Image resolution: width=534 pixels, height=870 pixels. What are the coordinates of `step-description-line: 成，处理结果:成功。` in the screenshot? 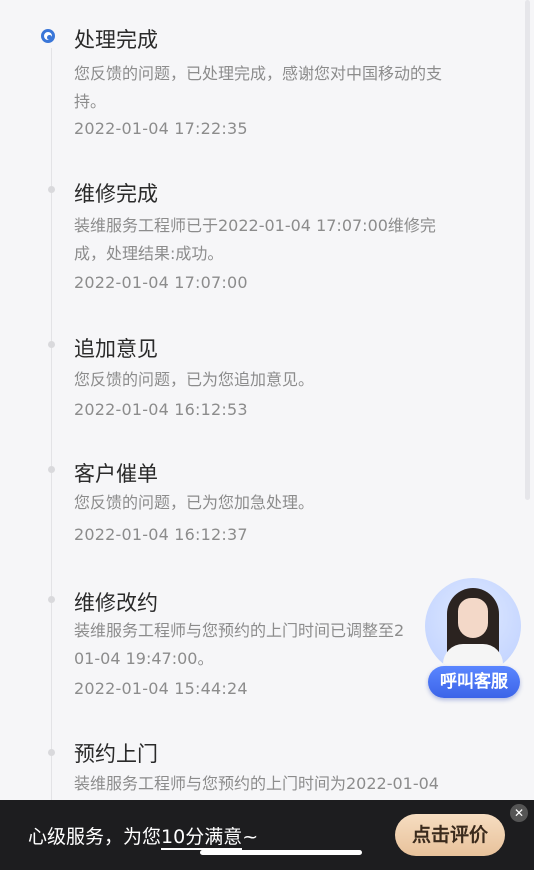 It's located at (149, 253).